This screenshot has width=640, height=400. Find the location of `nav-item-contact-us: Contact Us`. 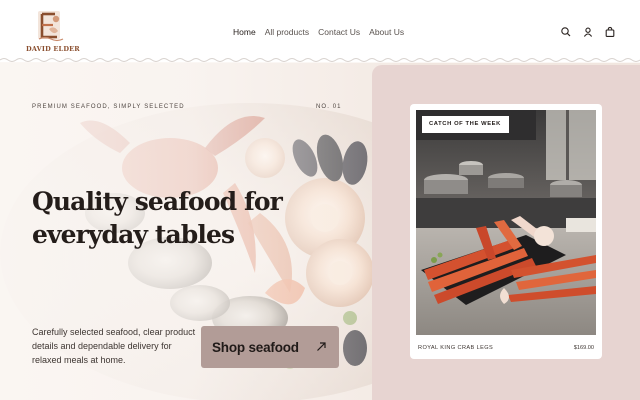

nav-item-contact-us: Contact Us is located at coordinates (339, 32).